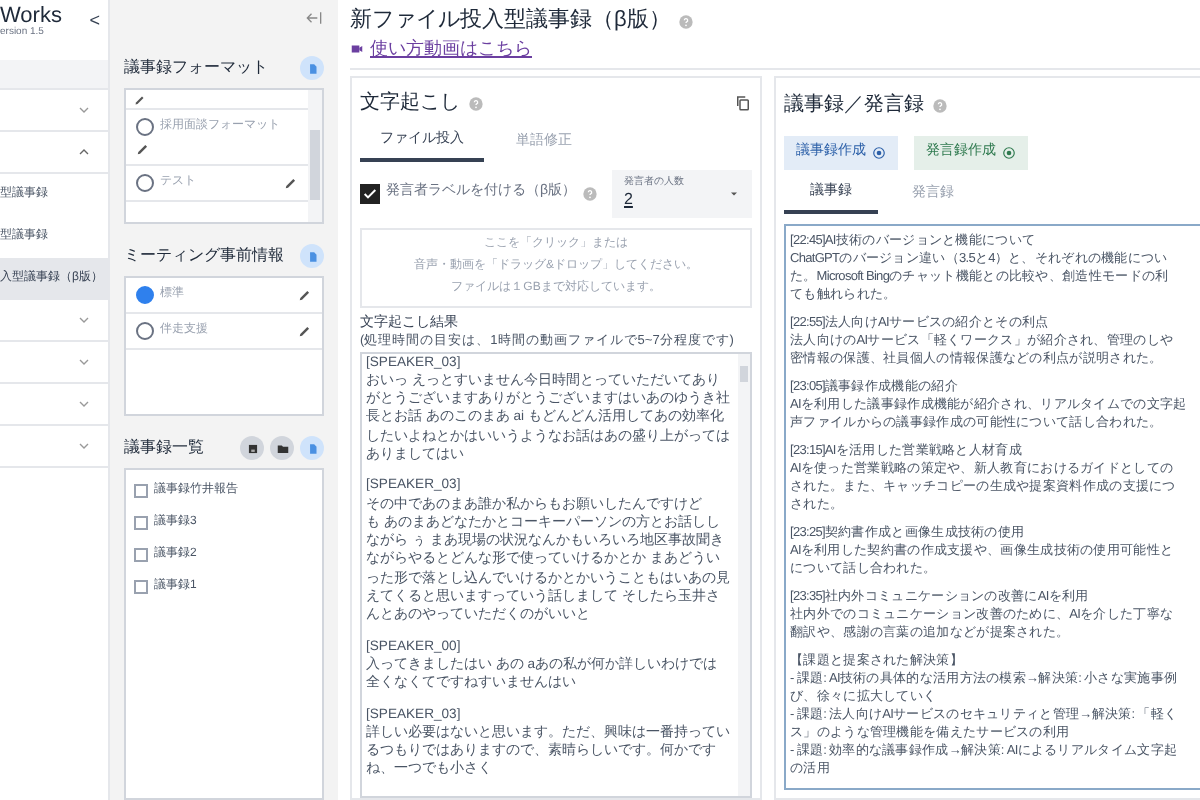 The image size is (1200, 800). Describe the element at coordinates (314, 18) in the screenshot. I see `collapse-panel-icon` at that location.